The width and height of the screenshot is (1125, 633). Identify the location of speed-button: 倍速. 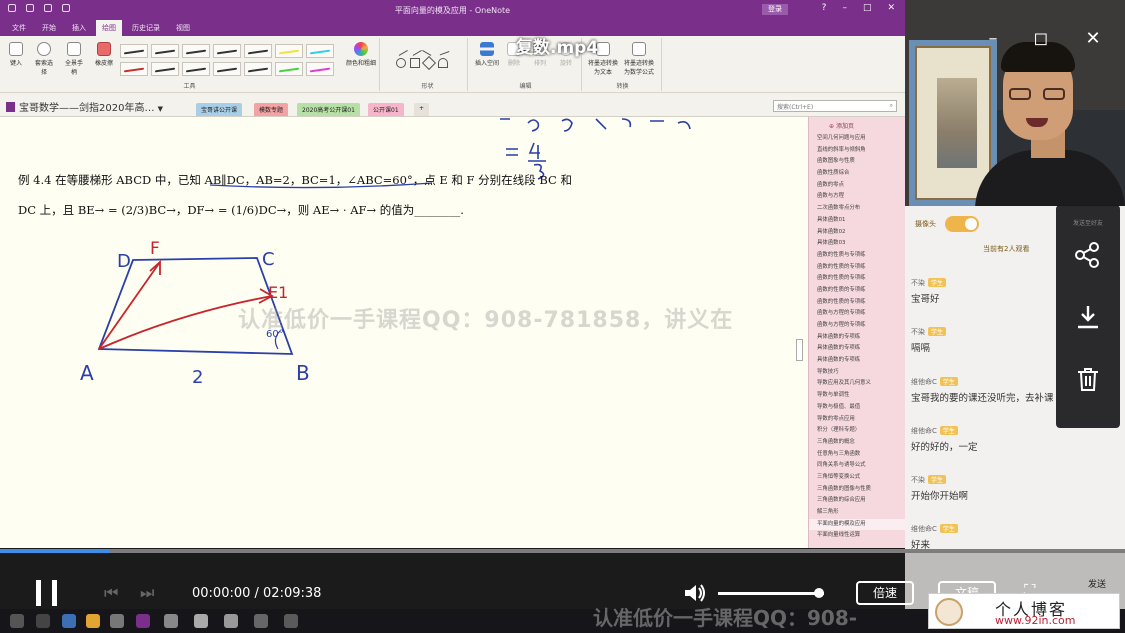
(885, 593).